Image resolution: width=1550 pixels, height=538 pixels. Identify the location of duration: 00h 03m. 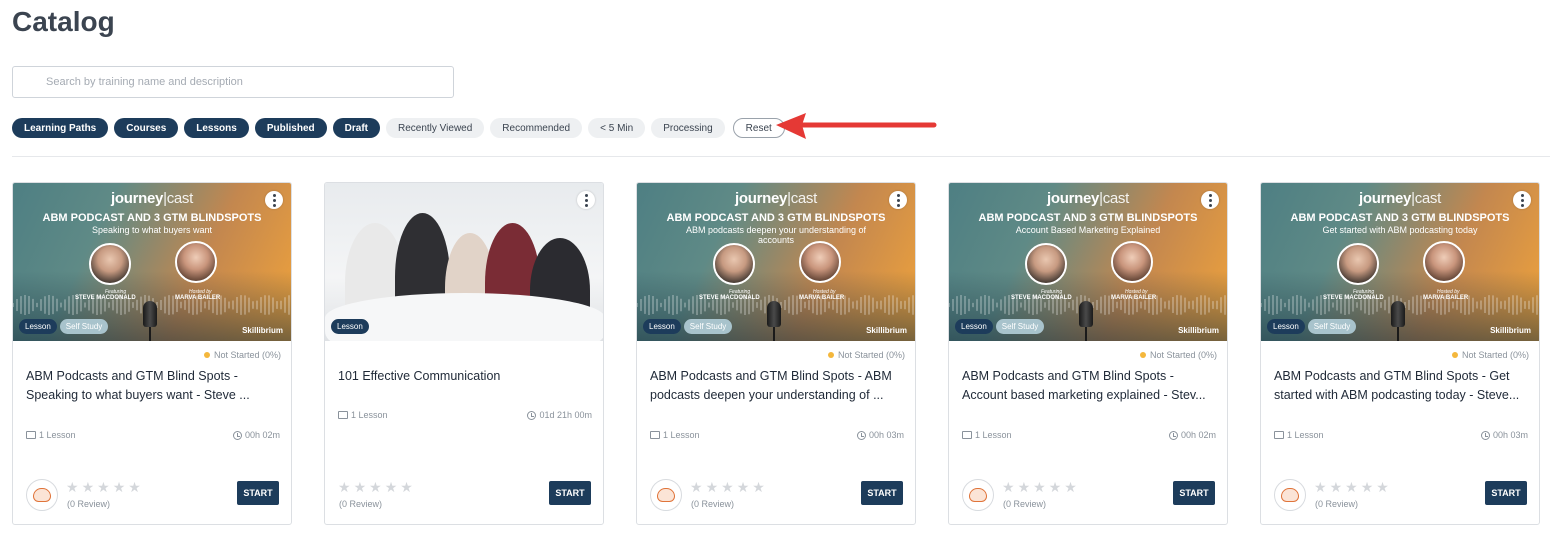
(880, 435).